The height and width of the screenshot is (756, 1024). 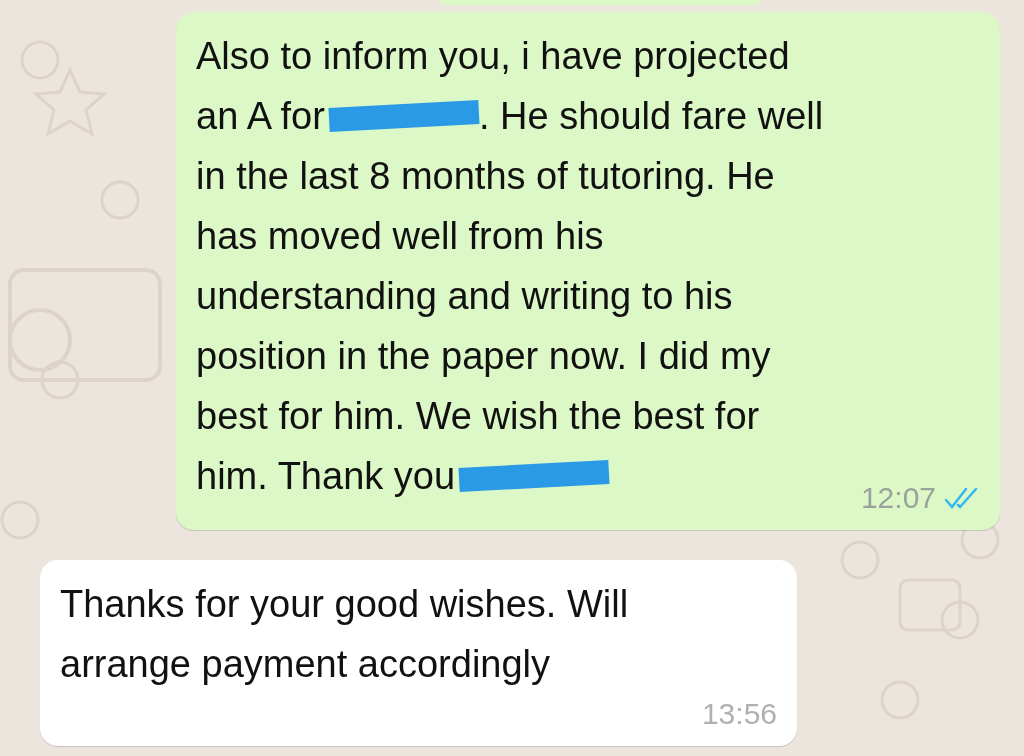 What do you see at coordinates (898, 498) in the screenshot?
I see `message-time: 12:07` at bounding box center [898, 498].